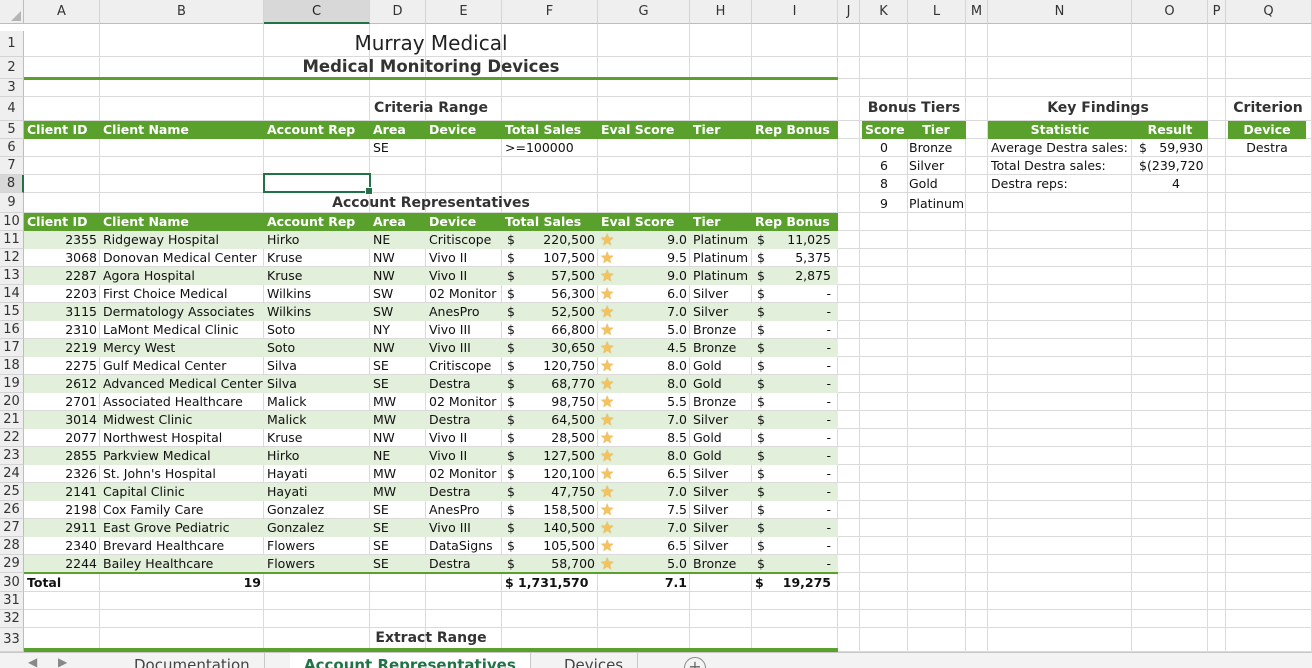 Image resolution: width=1312 pixels, height=668 pixels. I want to click on client-name: St. John's Hospital, so click(182, 474).